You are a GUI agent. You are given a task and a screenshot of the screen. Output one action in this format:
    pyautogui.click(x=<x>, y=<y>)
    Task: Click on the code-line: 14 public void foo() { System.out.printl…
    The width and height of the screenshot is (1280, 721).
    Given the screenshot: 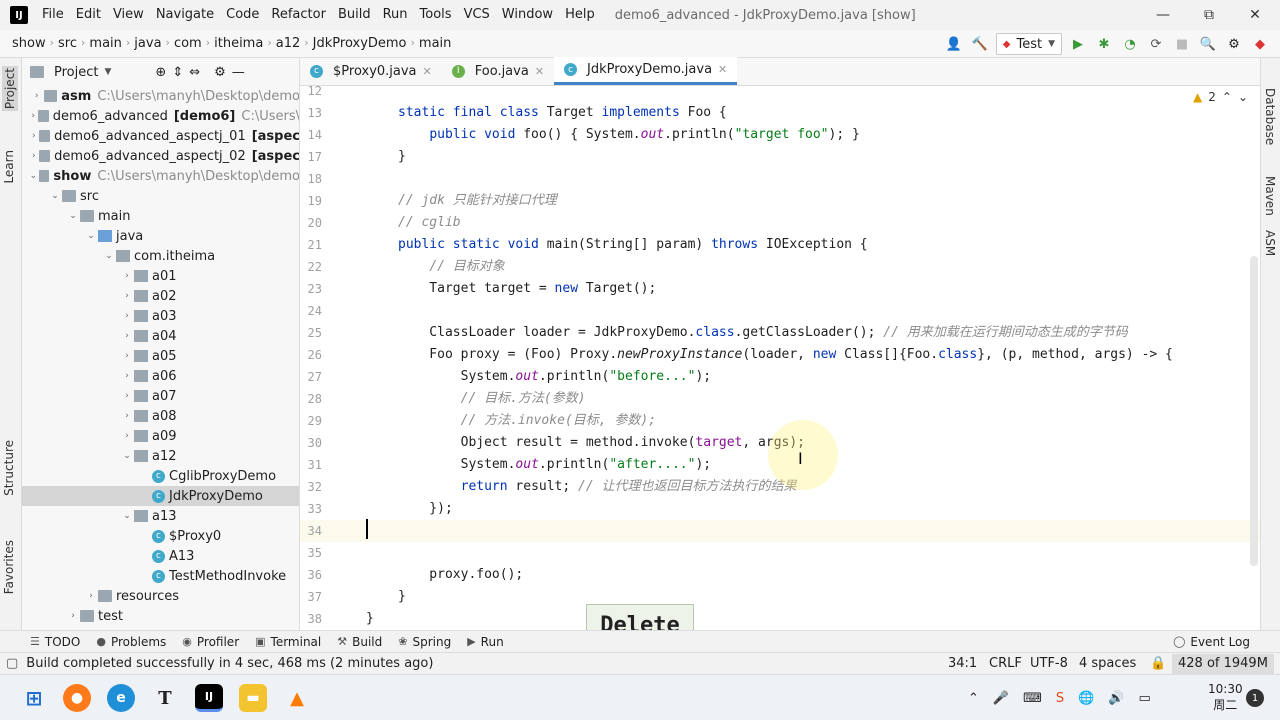 What is the action you would take?
    pyautogui.click(x=780, y=135)
    